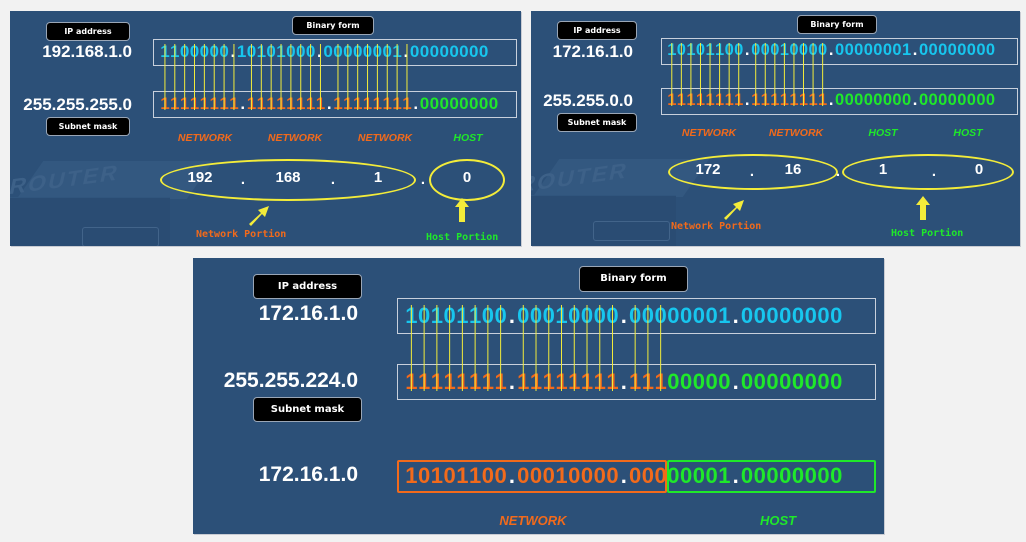  I want to click on ip-binary-row: 10101100.00010000.00000001.00000000, so click(831, 50).